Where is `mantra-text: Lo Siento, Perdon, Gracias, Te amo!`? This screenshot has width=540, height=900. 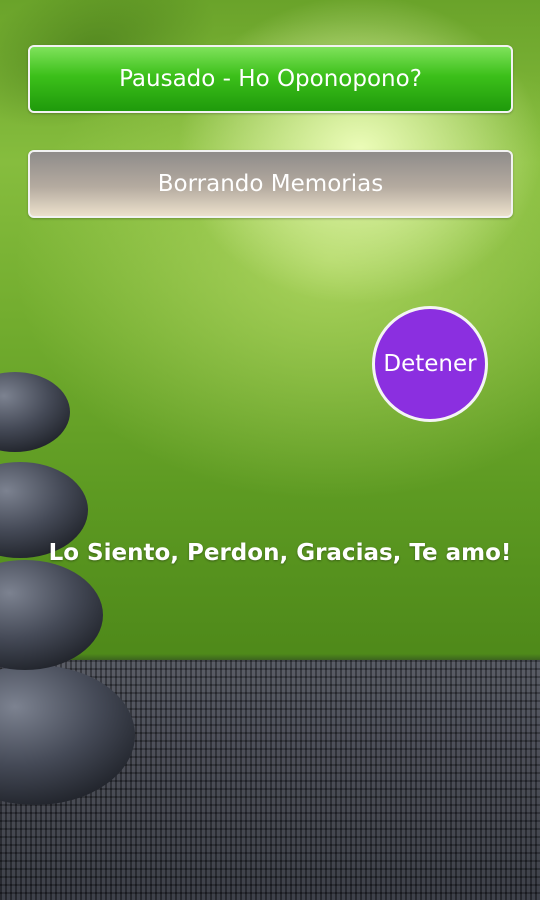
mantra-text: Lo Siento, Perdon, Gracias, Te amo! is located at coordinates (280, 553).